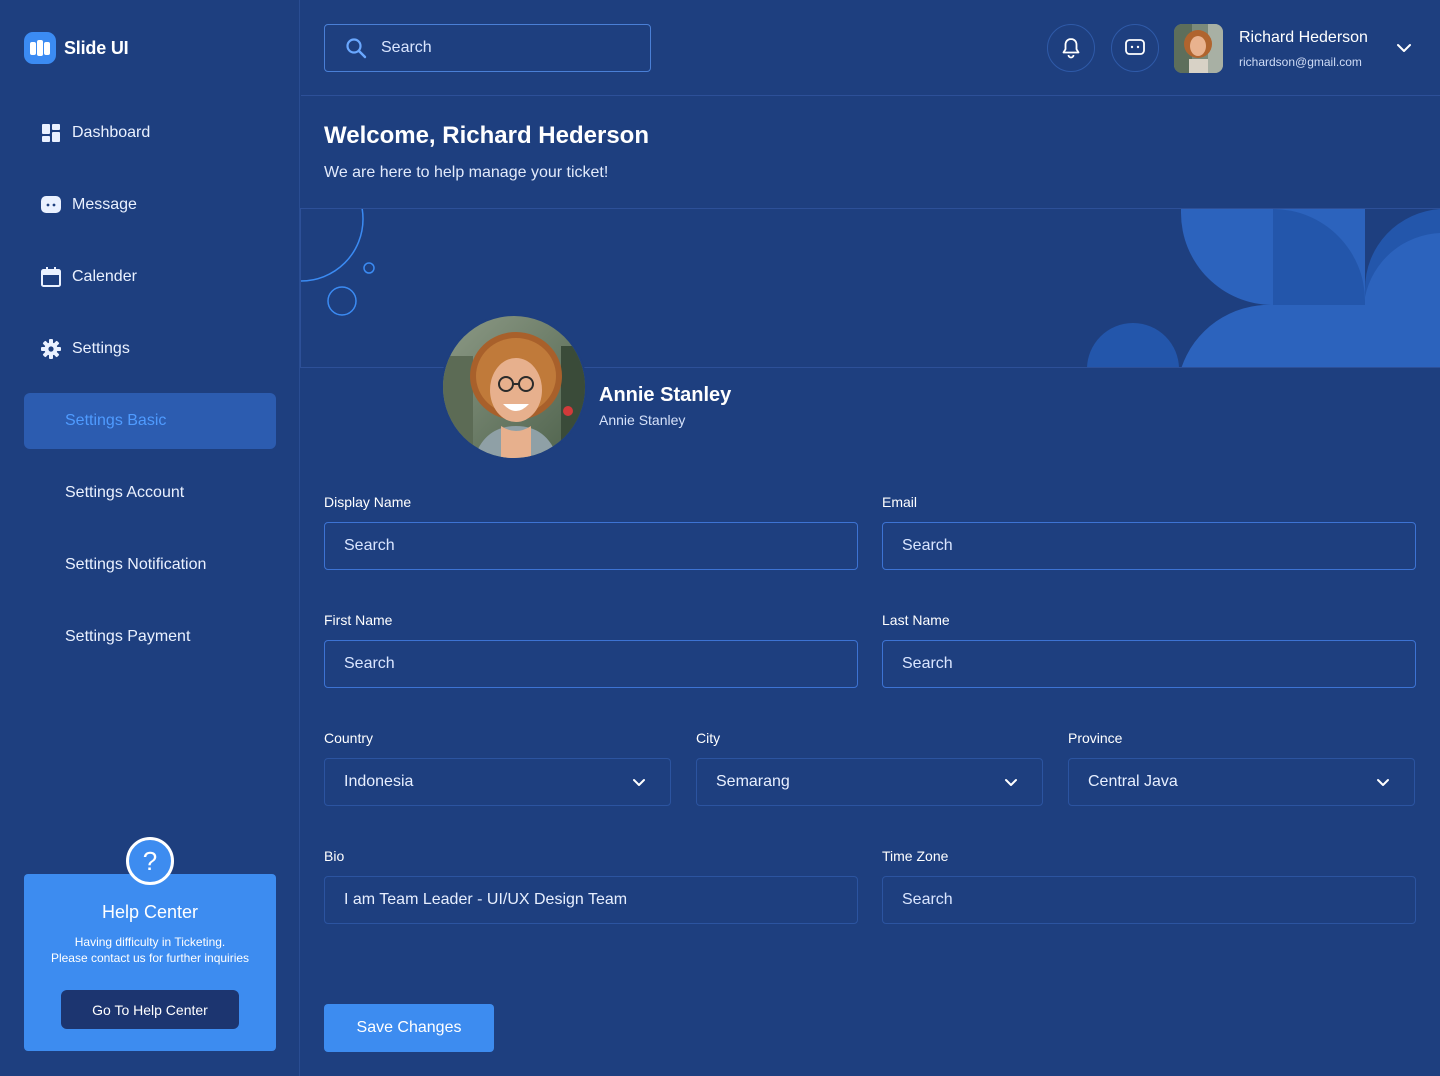 This screenshot has height=1076, width=1440. I want to click on sidebar-item-message: Message, so click(88, 205).